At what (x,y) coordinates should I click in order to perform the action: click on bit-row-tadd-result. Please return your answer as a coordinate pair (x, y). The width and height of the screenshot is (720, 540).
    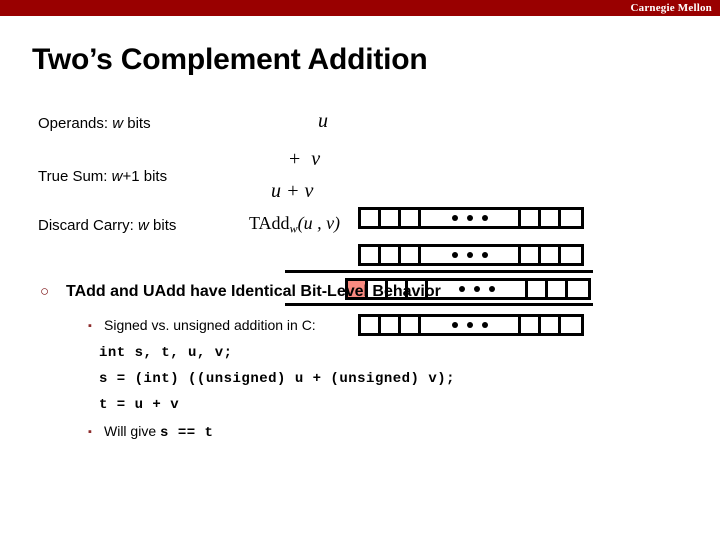
    Looking at the image, I should click on (471, 325).